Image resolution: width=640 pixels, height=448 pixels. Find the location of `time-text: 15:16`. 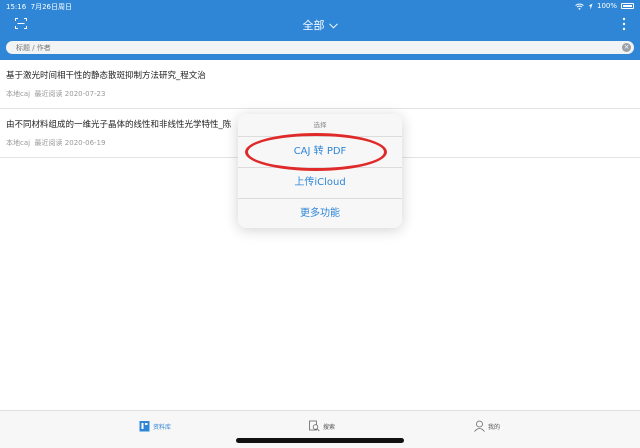

time-text: 15:16 is located at coordinates (16, 7).